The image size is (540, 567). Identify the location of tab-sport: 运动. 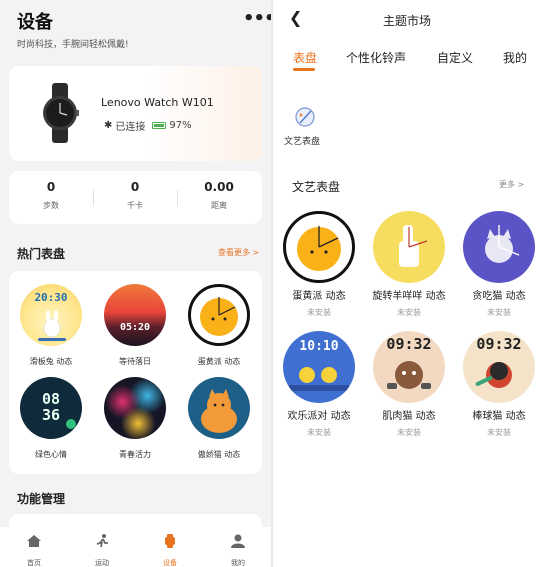
(102, 550).